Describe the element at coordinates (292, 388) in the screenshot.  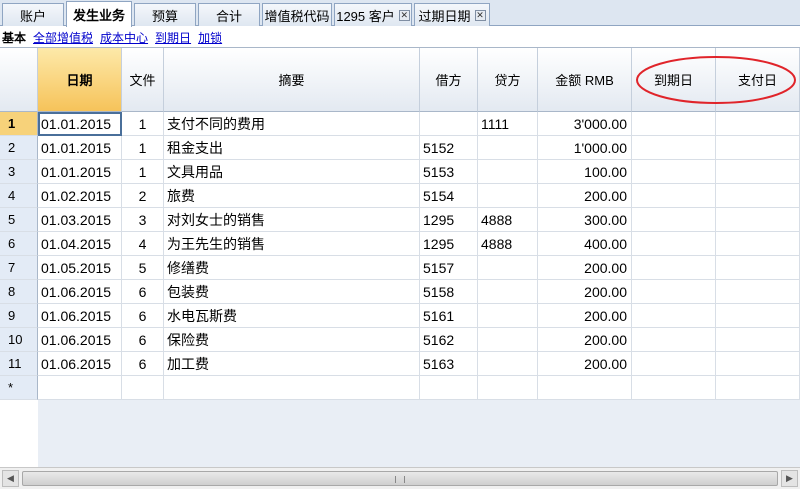
I see `table-cell-desc` at that location.